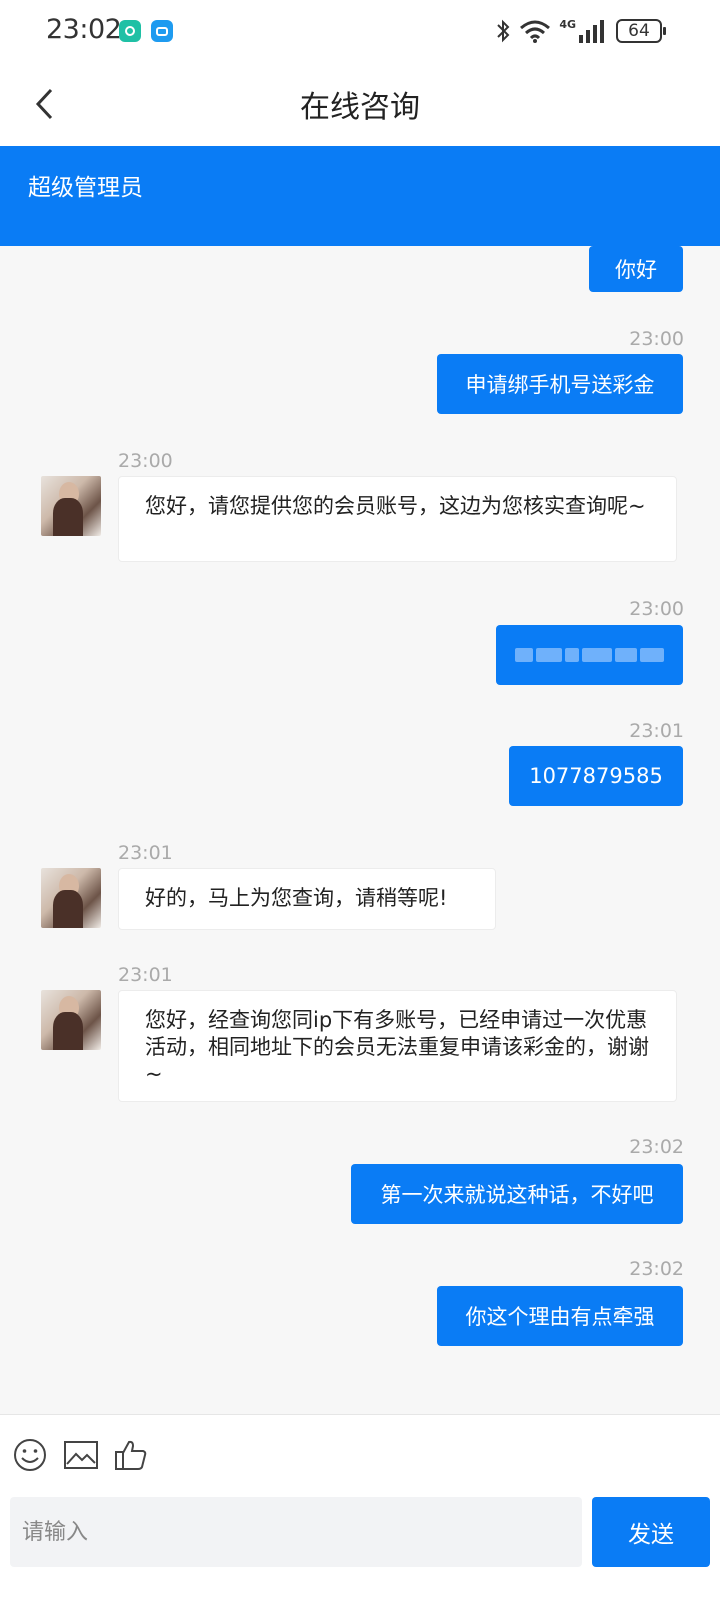 This screenshot has width=720, height=1600. I want to click on agent-name: 超级管理员, so click(85, 188).